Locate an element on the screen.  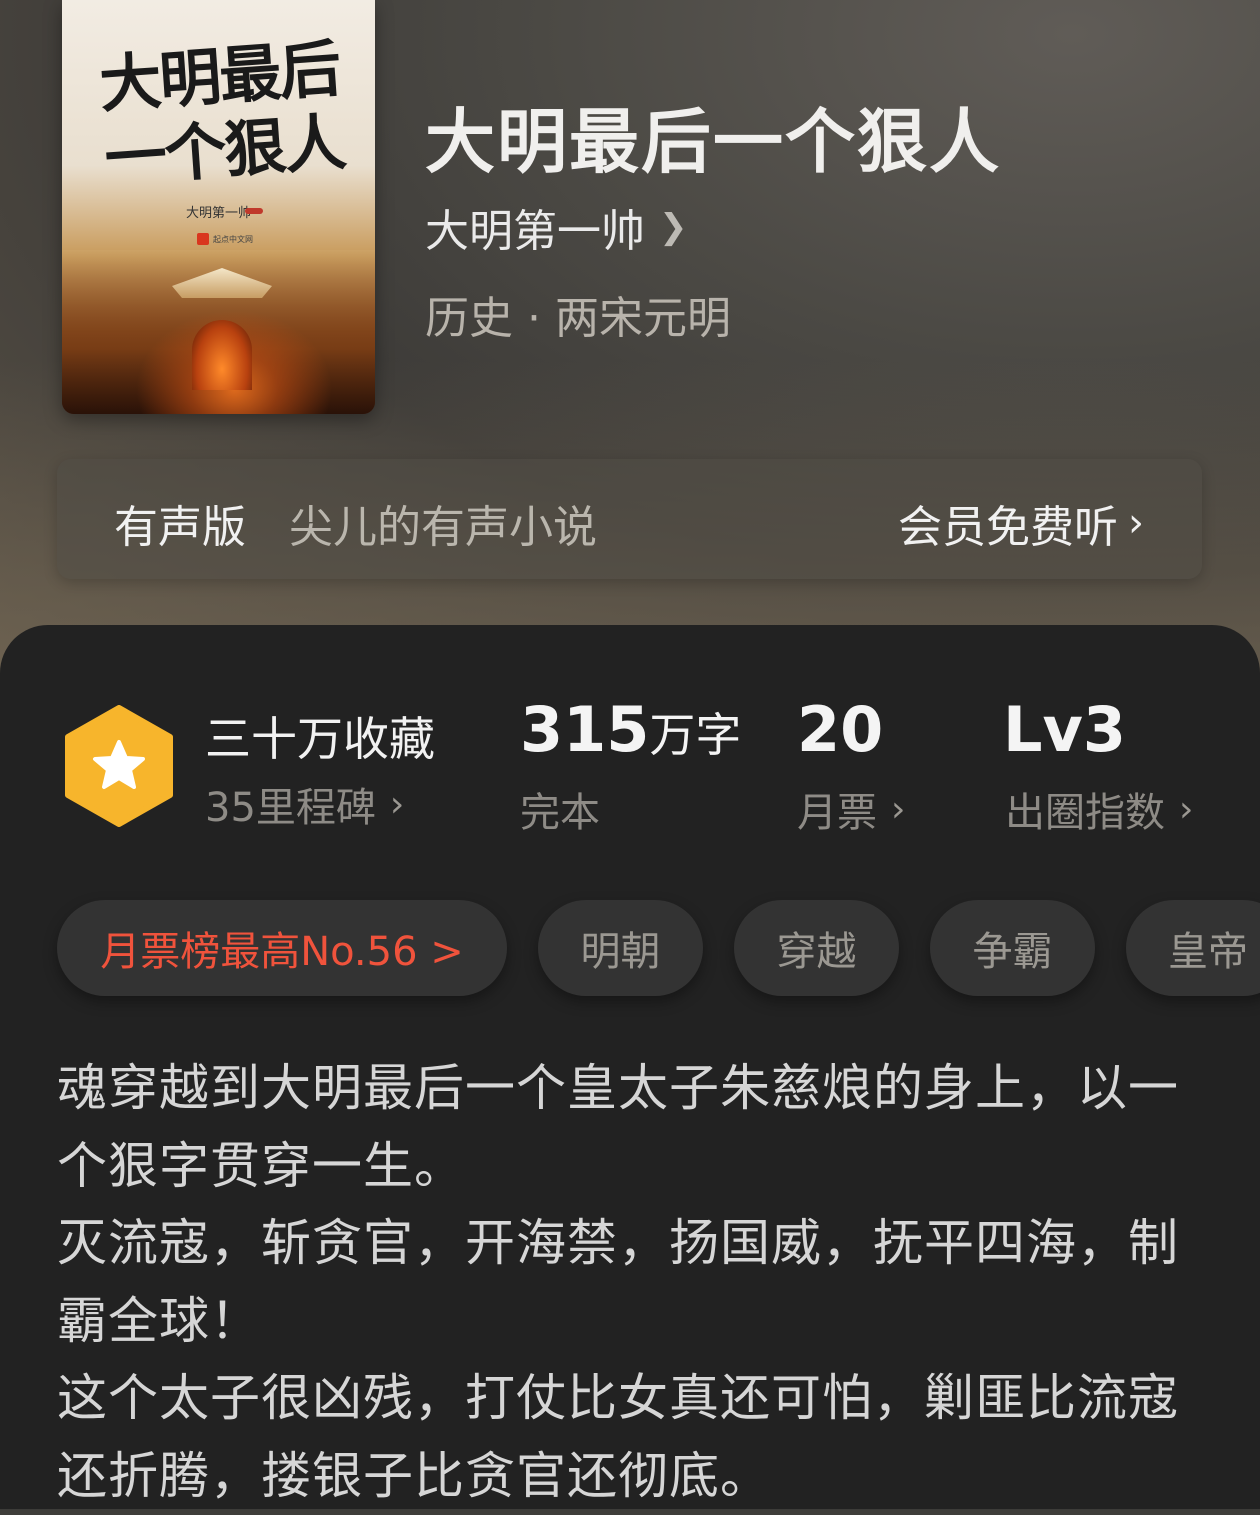
milestone-label: 35里程碑 is located at coordinates (290, 808).